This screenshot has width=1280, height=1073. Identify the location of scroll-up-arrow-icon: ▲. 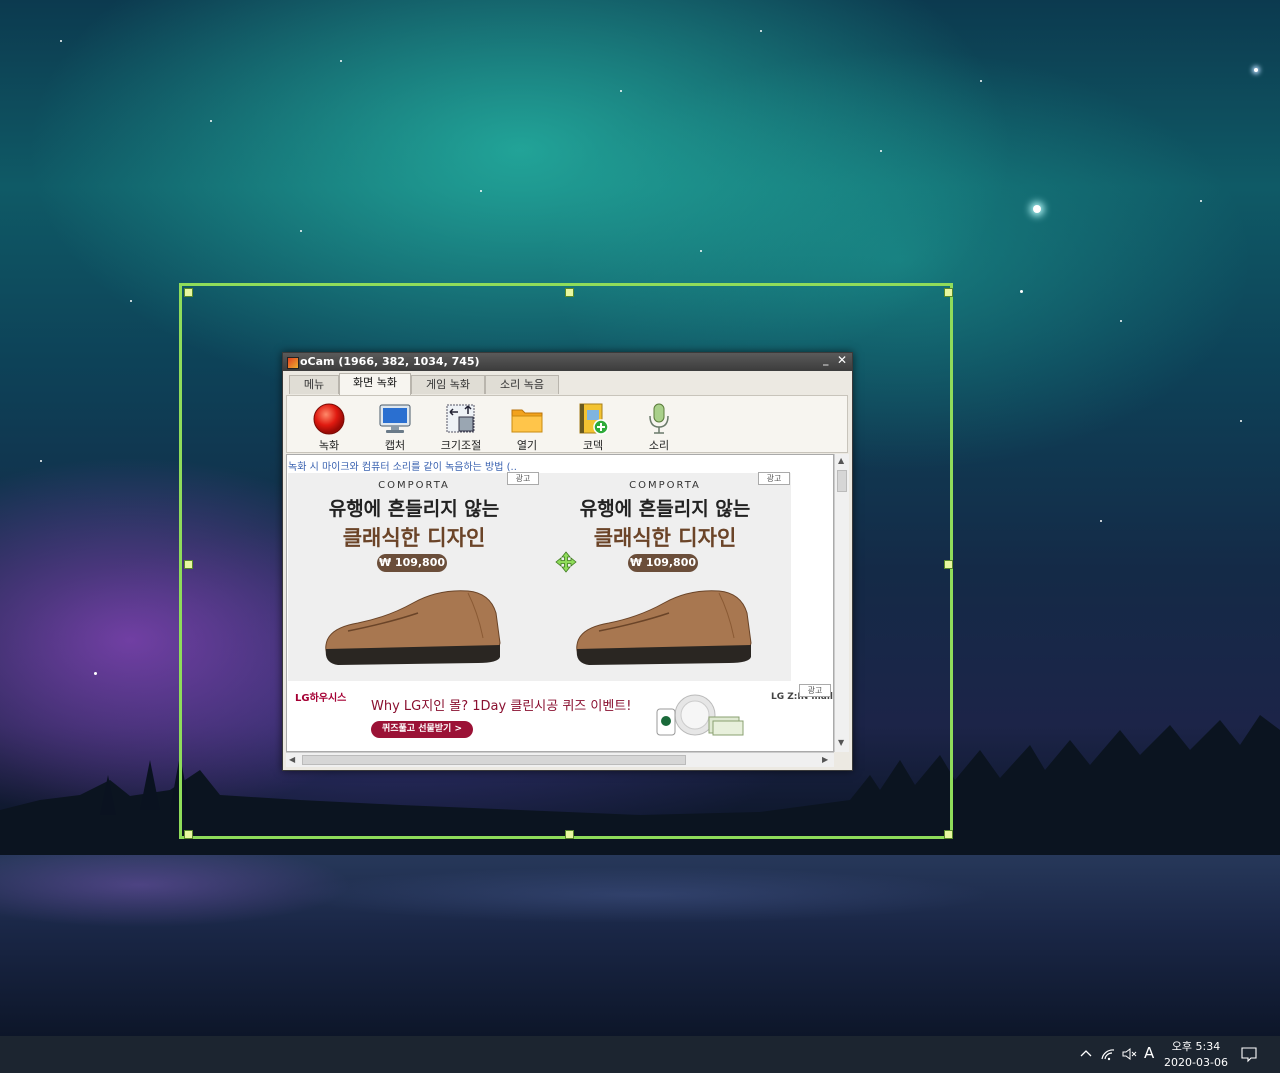
(841, 460).